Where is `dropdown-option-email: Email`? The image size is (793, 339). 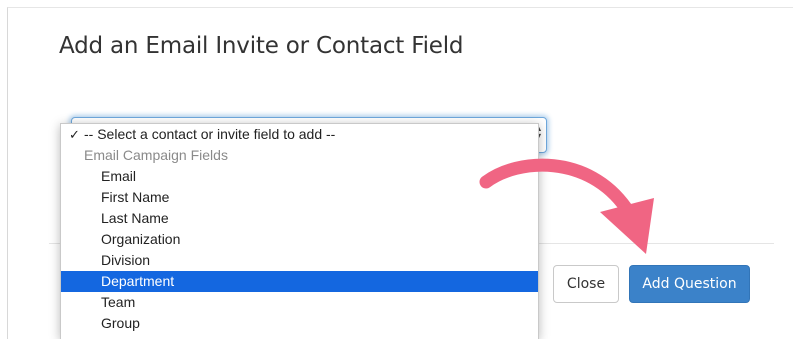 dropdown-option-email: Email is located at coordinates (299, 176).